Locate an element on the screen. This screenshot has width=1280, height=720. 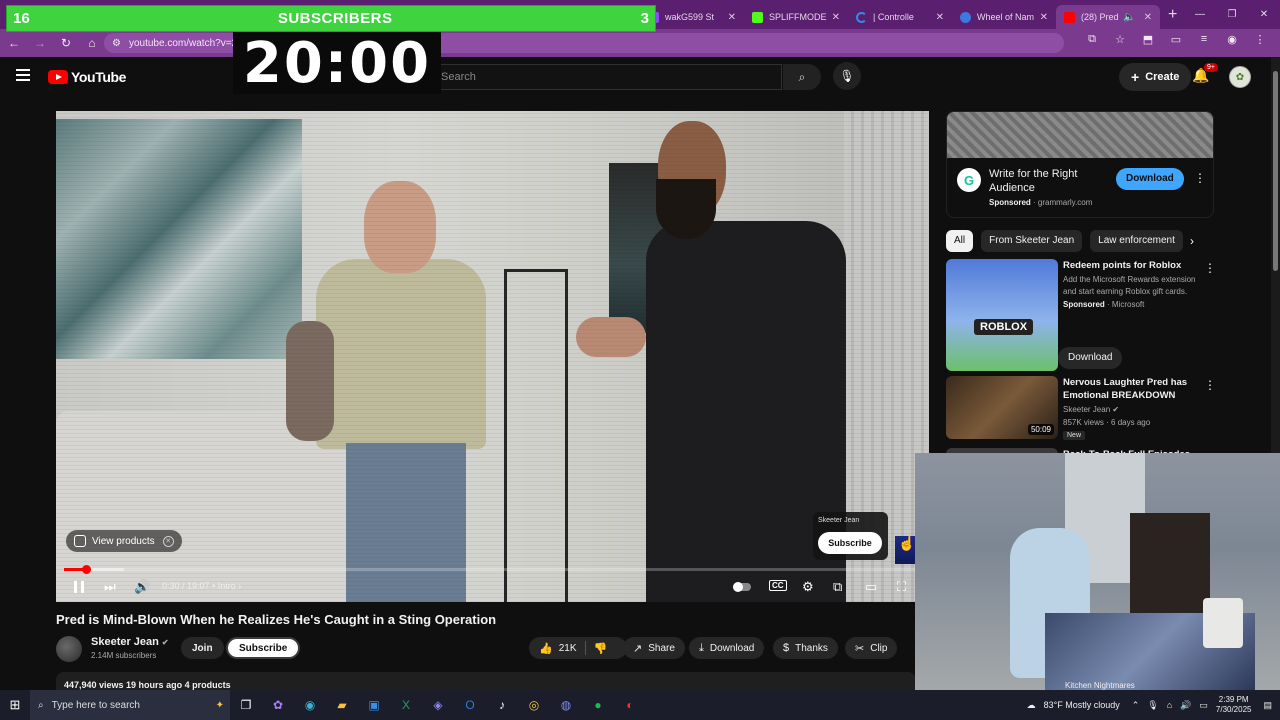
restore-icon: ❐ is located at coordinates (1232, 14).